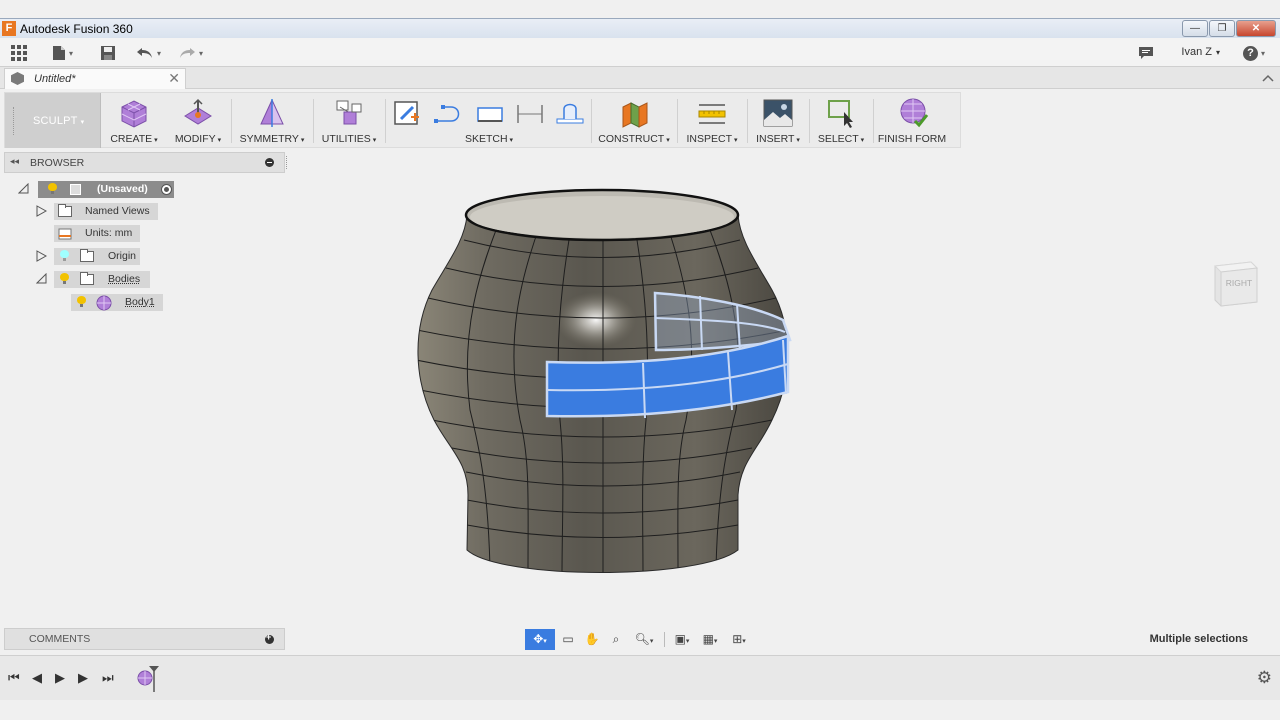 Image resolution: width=1280 pixels, height=720 pixels. I want to click on minimize-button: —, so click(1195, 28).